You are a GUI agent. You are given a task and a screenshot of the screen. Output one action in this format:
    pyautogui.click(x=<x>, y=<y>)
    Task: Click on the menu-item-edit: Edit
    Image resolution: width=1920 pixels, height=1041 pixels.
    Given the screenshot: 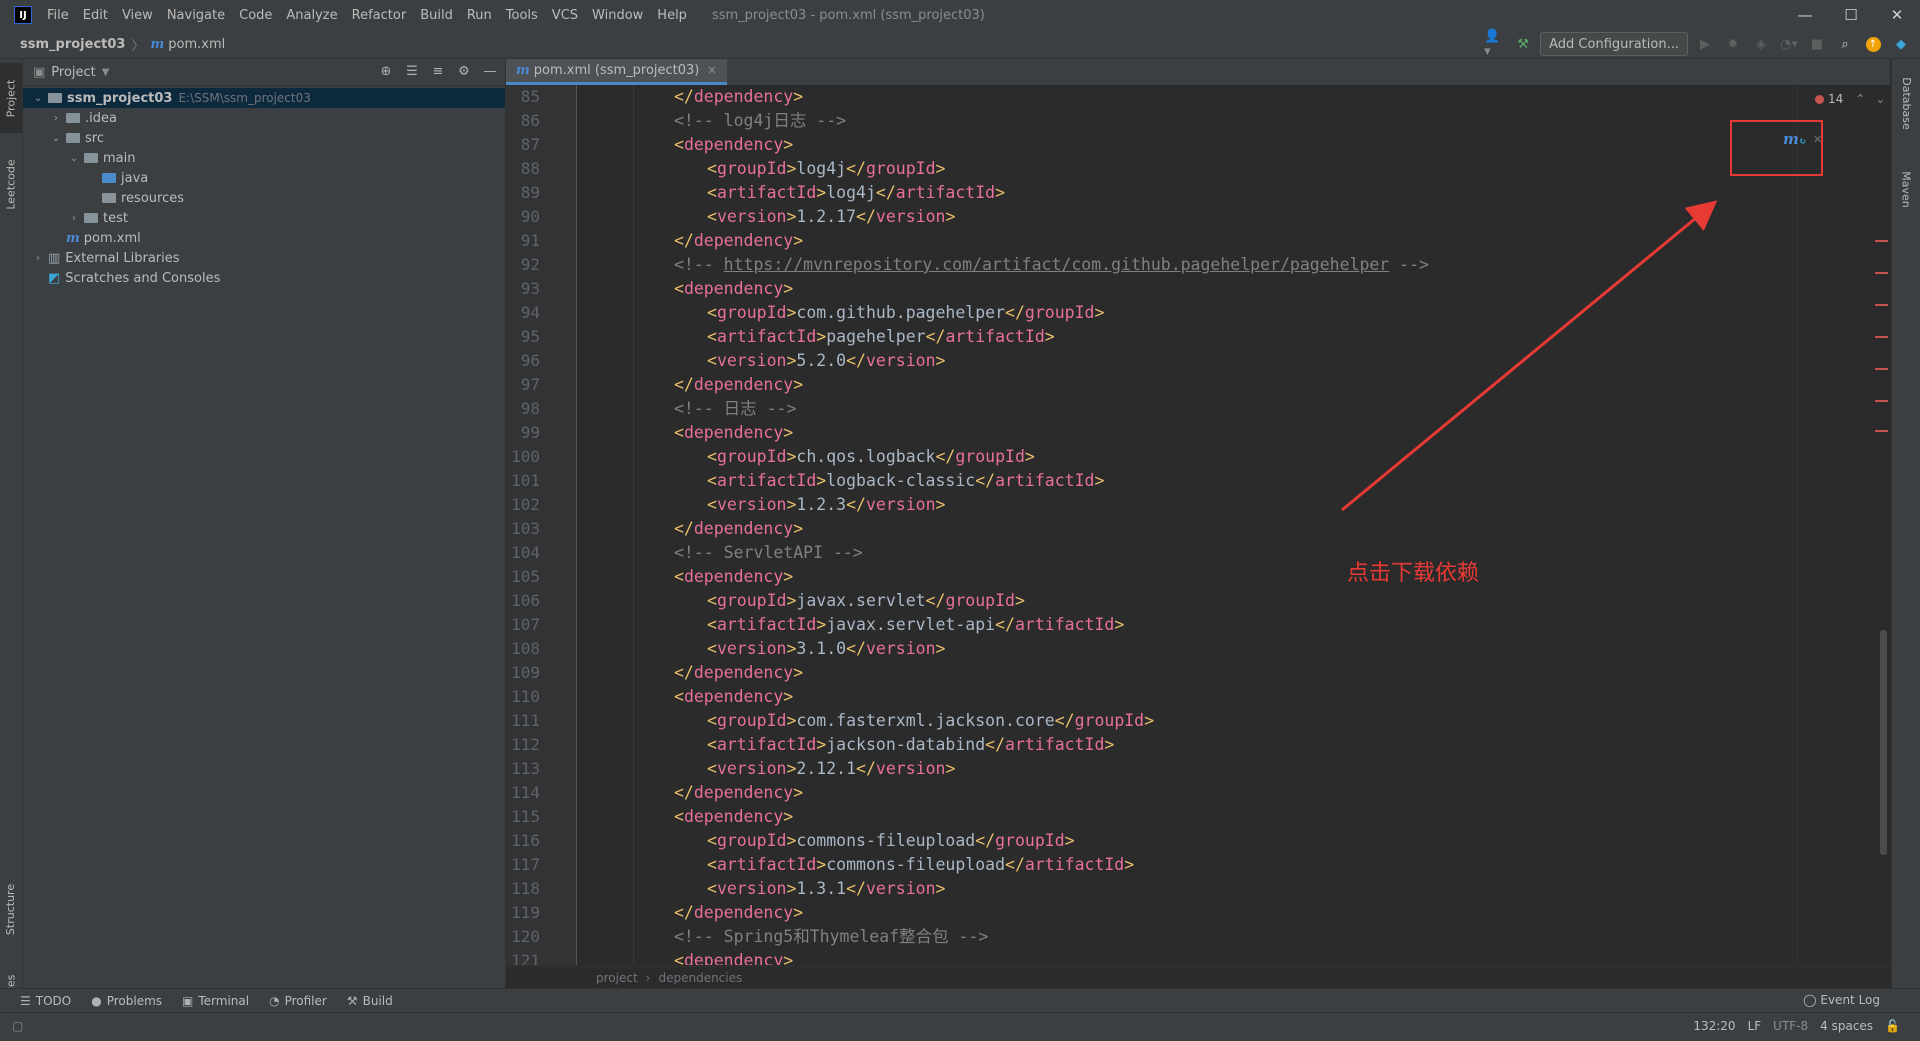 What is the action you would take?
    pyautogui.click(x=95, y=15)
    